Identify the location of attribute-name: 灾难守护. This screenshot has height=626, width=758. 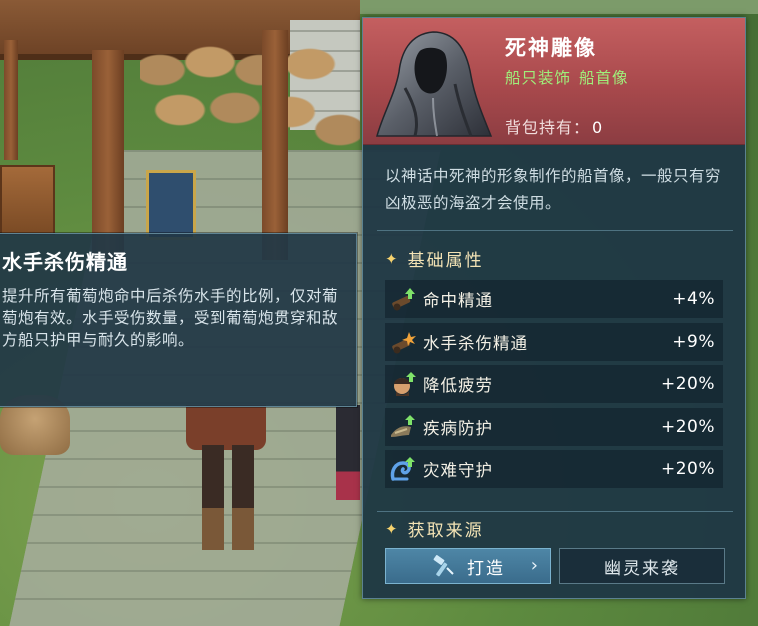
(458, 470).